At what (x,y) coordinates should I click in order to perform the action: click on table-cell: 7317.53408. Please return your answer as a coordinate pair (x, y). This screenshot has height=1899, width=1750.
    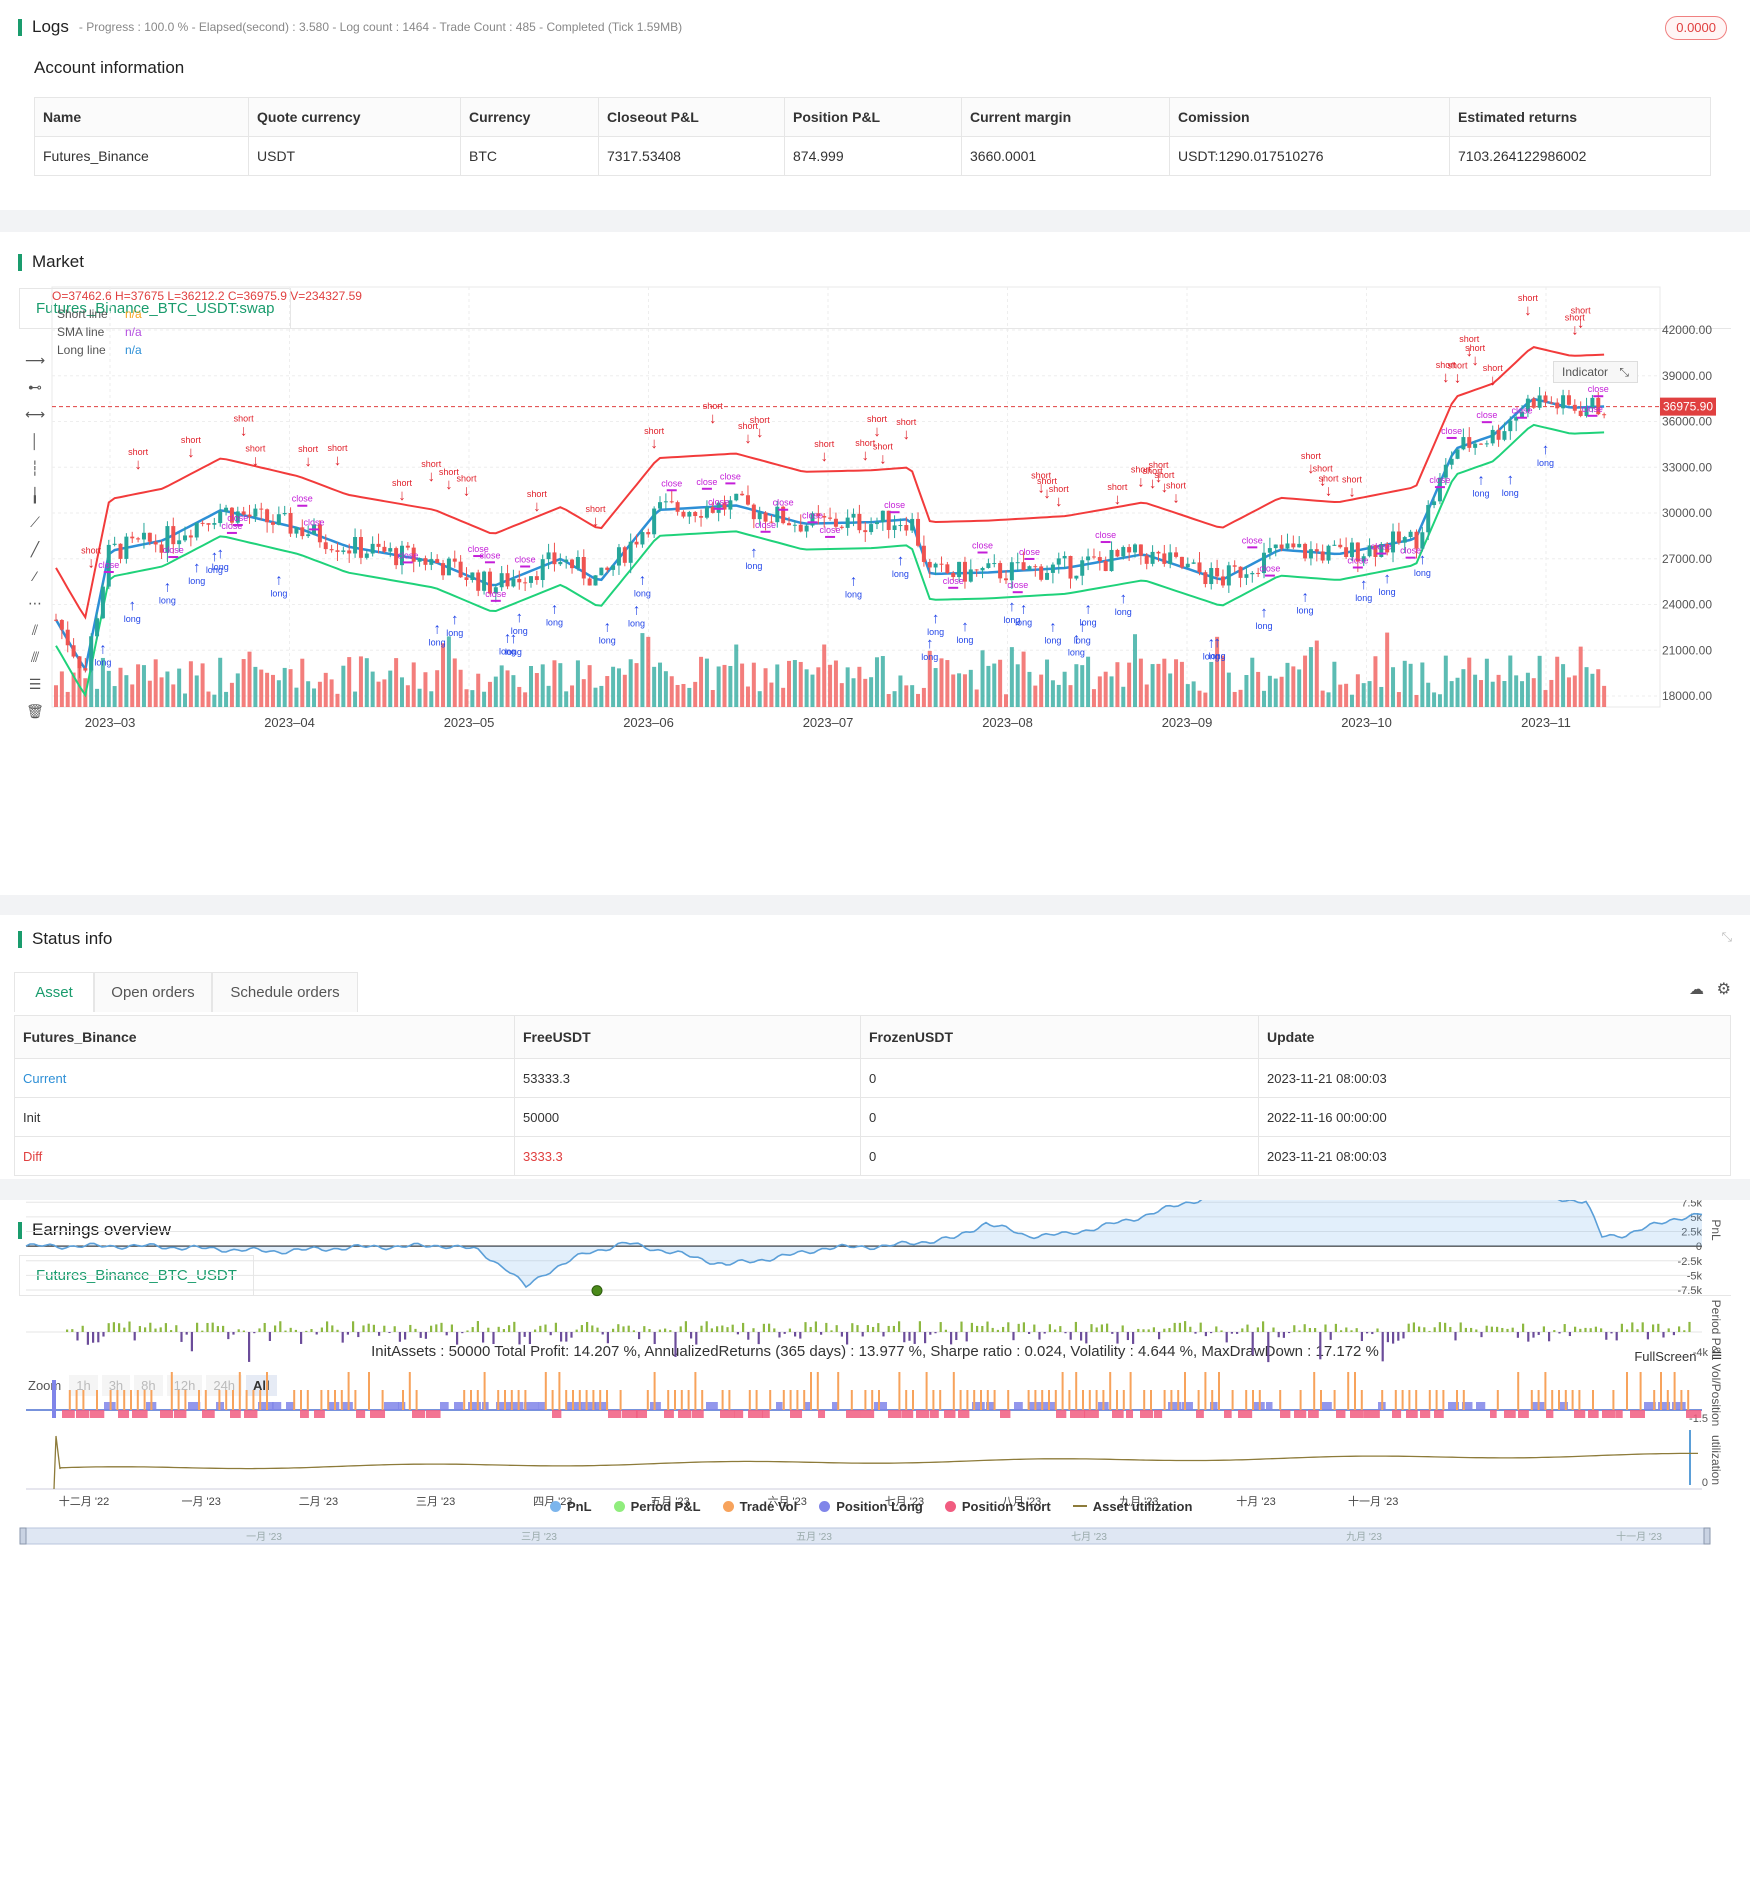
    Looking at the image, I should click on (691, 156).